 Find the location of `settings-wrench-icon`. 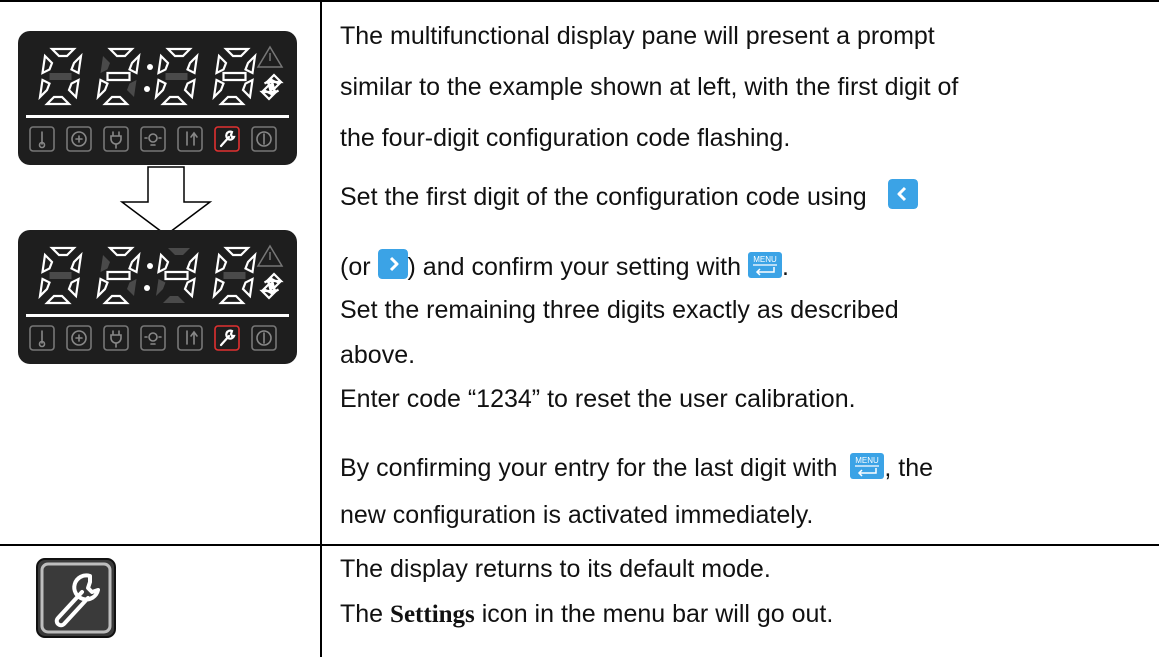

settings-wrench-icon is located at coordinates (76, 598).